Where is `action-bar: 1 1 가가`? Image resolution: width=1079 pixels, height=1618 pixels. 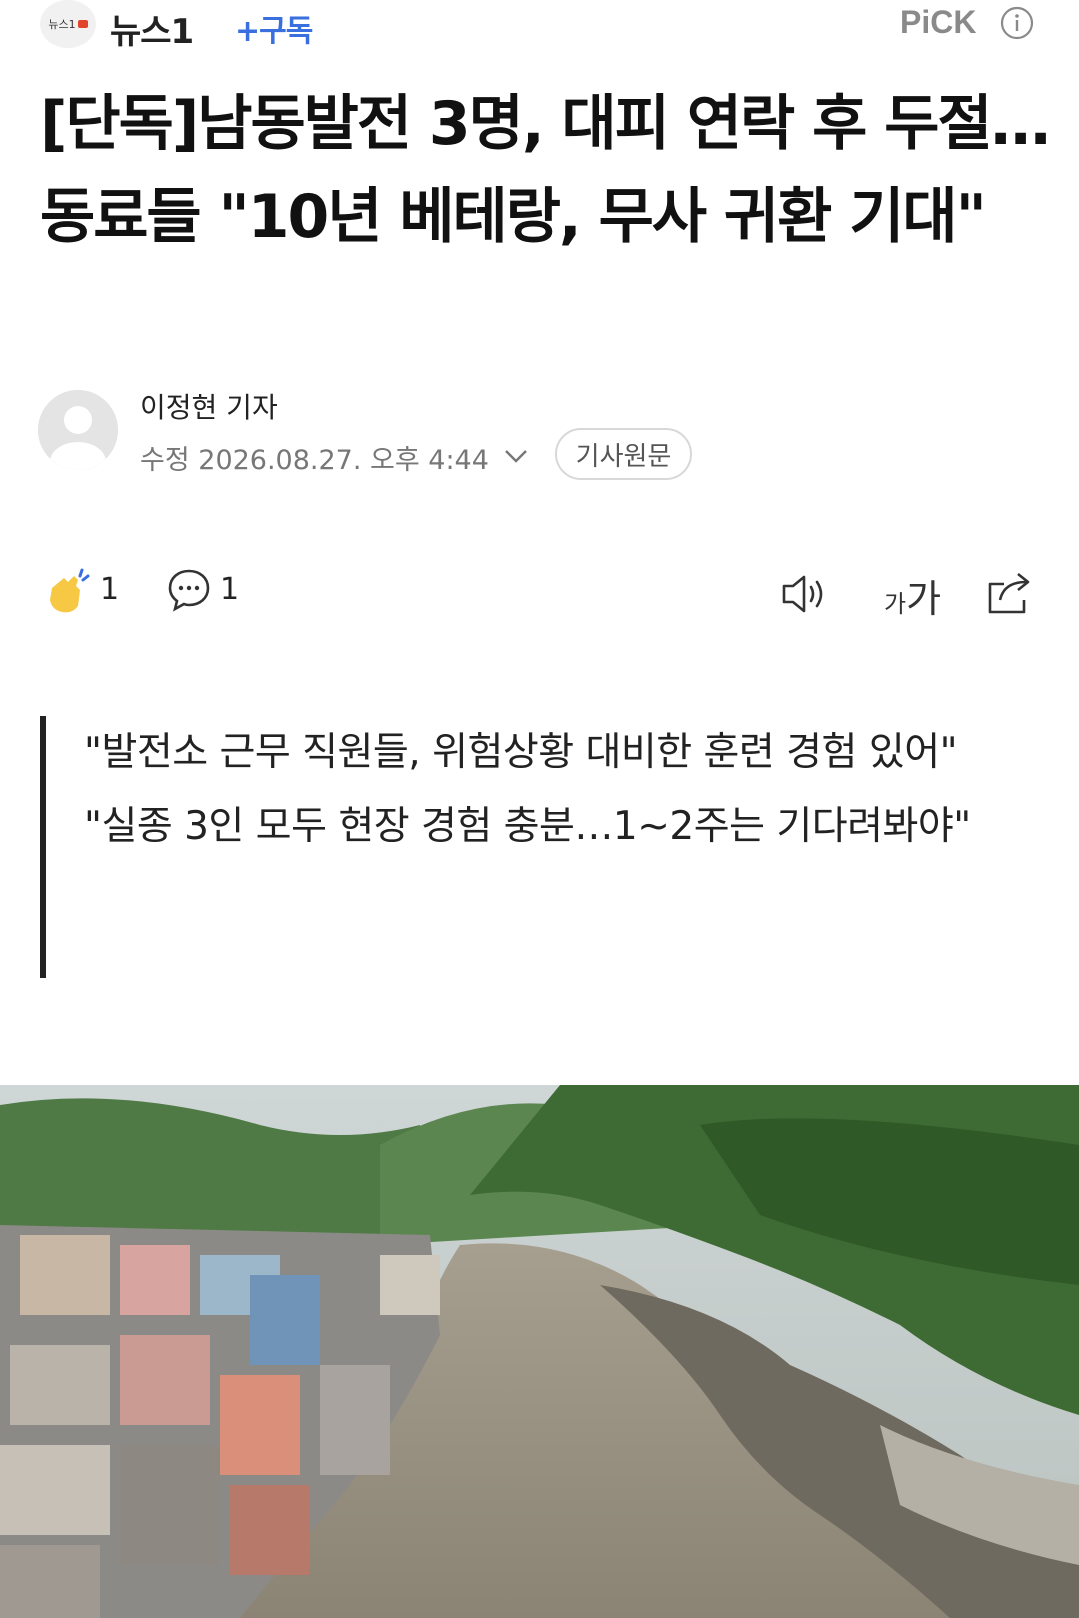 action-bar: 1 1 가가 is located at coordinates (539, 591).